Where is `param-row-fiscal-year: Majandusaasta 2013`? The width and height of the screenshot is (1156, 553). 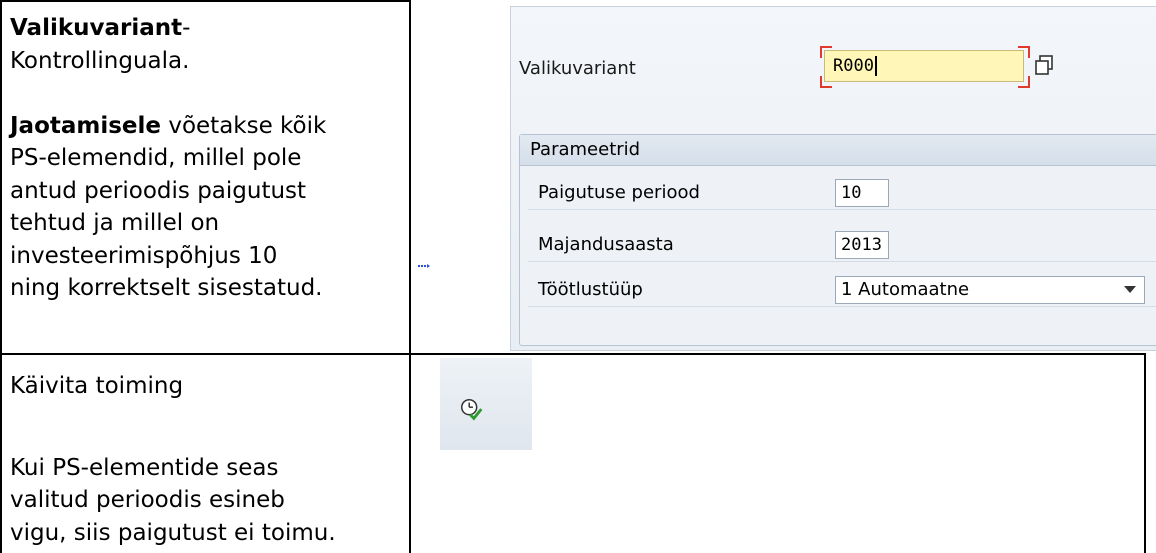 param-row-fiscal-year: Majandusaasta 2013 is located at coordinates (842, 246).